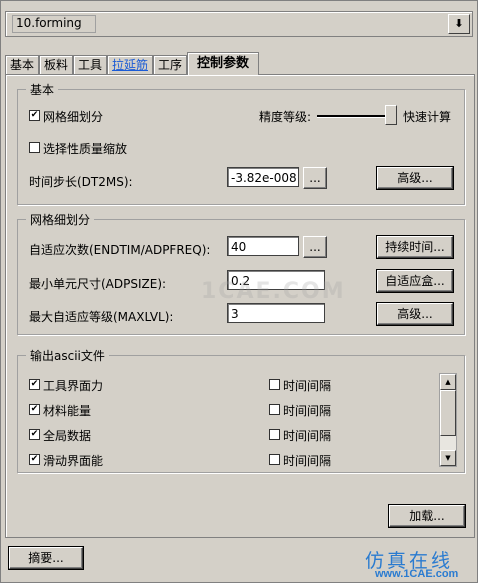  Describe the element at coordinates (98, 284) in the screenshot. I see `min-size-label: 最小单元尺寸(ADPSIZE):` at that location.